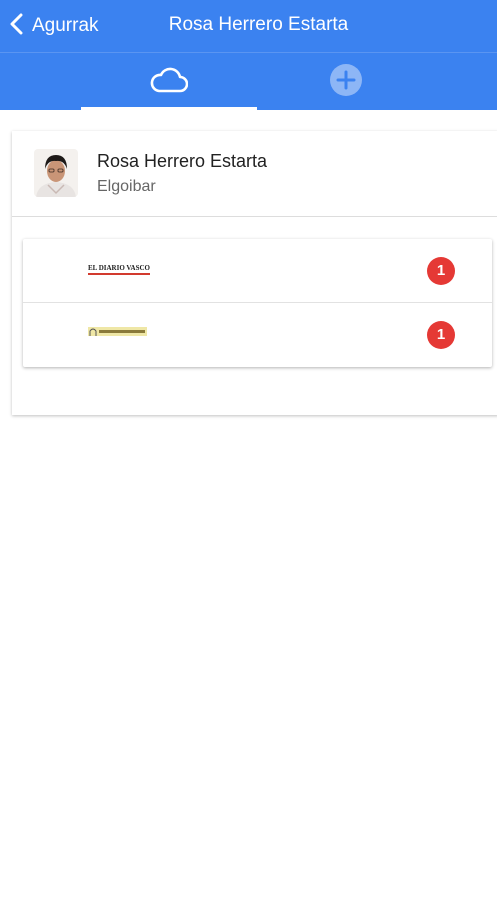  I want to click on person-name: Rosa Herrero Estarta, so click(182, 161).